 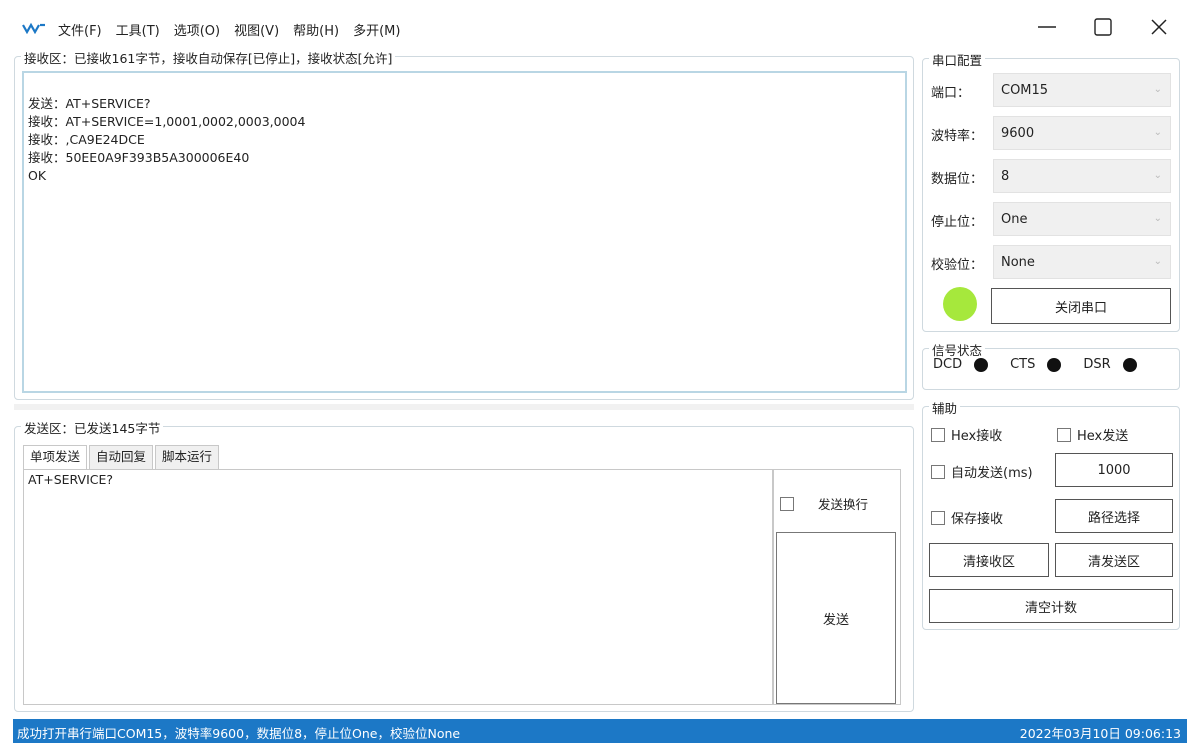 What do you see at coordinates (977, 436) in the screenshot?
I see `hex-recv-label: Hex接收` at bounding box center [977, 436].